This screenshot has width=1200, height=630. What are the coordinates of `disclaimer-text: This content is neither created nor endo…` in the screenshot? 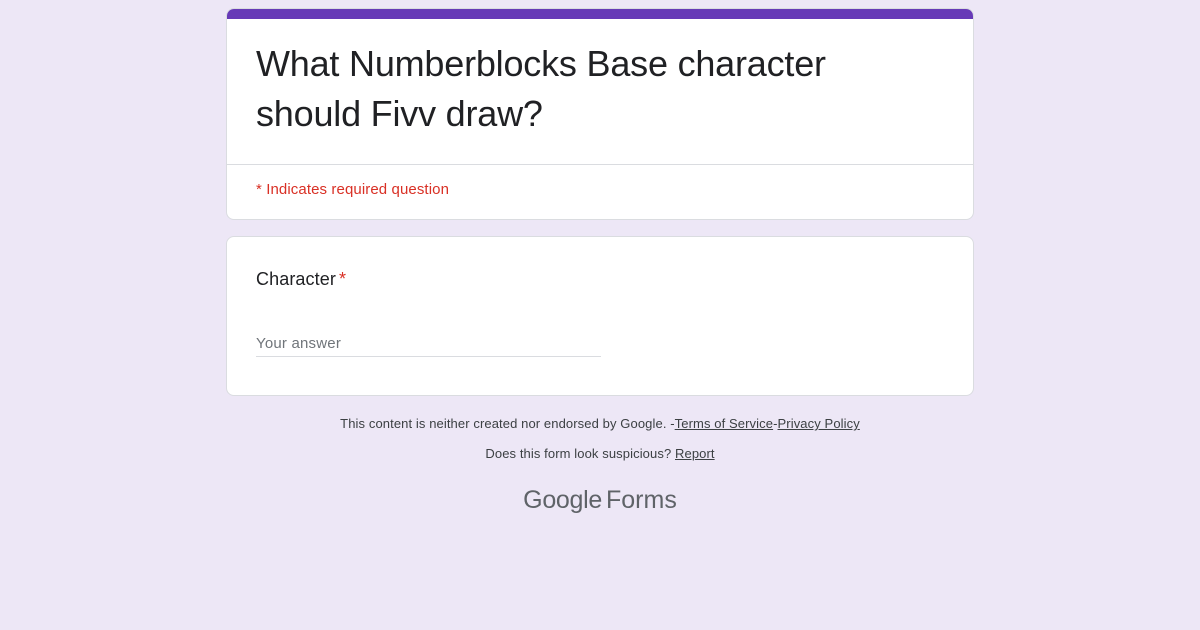 It's located at (507, 423).